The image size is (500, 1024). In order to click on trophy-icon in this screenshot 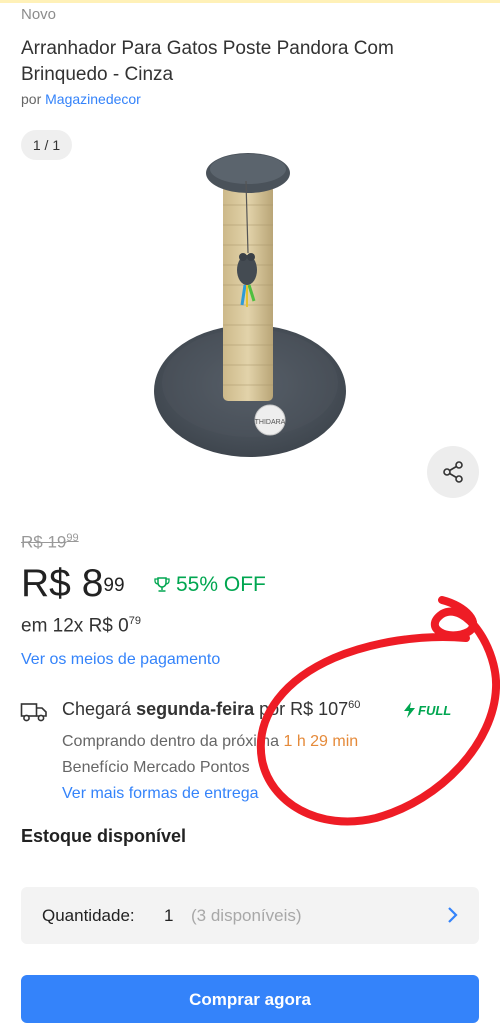, I will do `click(162, 584)`.